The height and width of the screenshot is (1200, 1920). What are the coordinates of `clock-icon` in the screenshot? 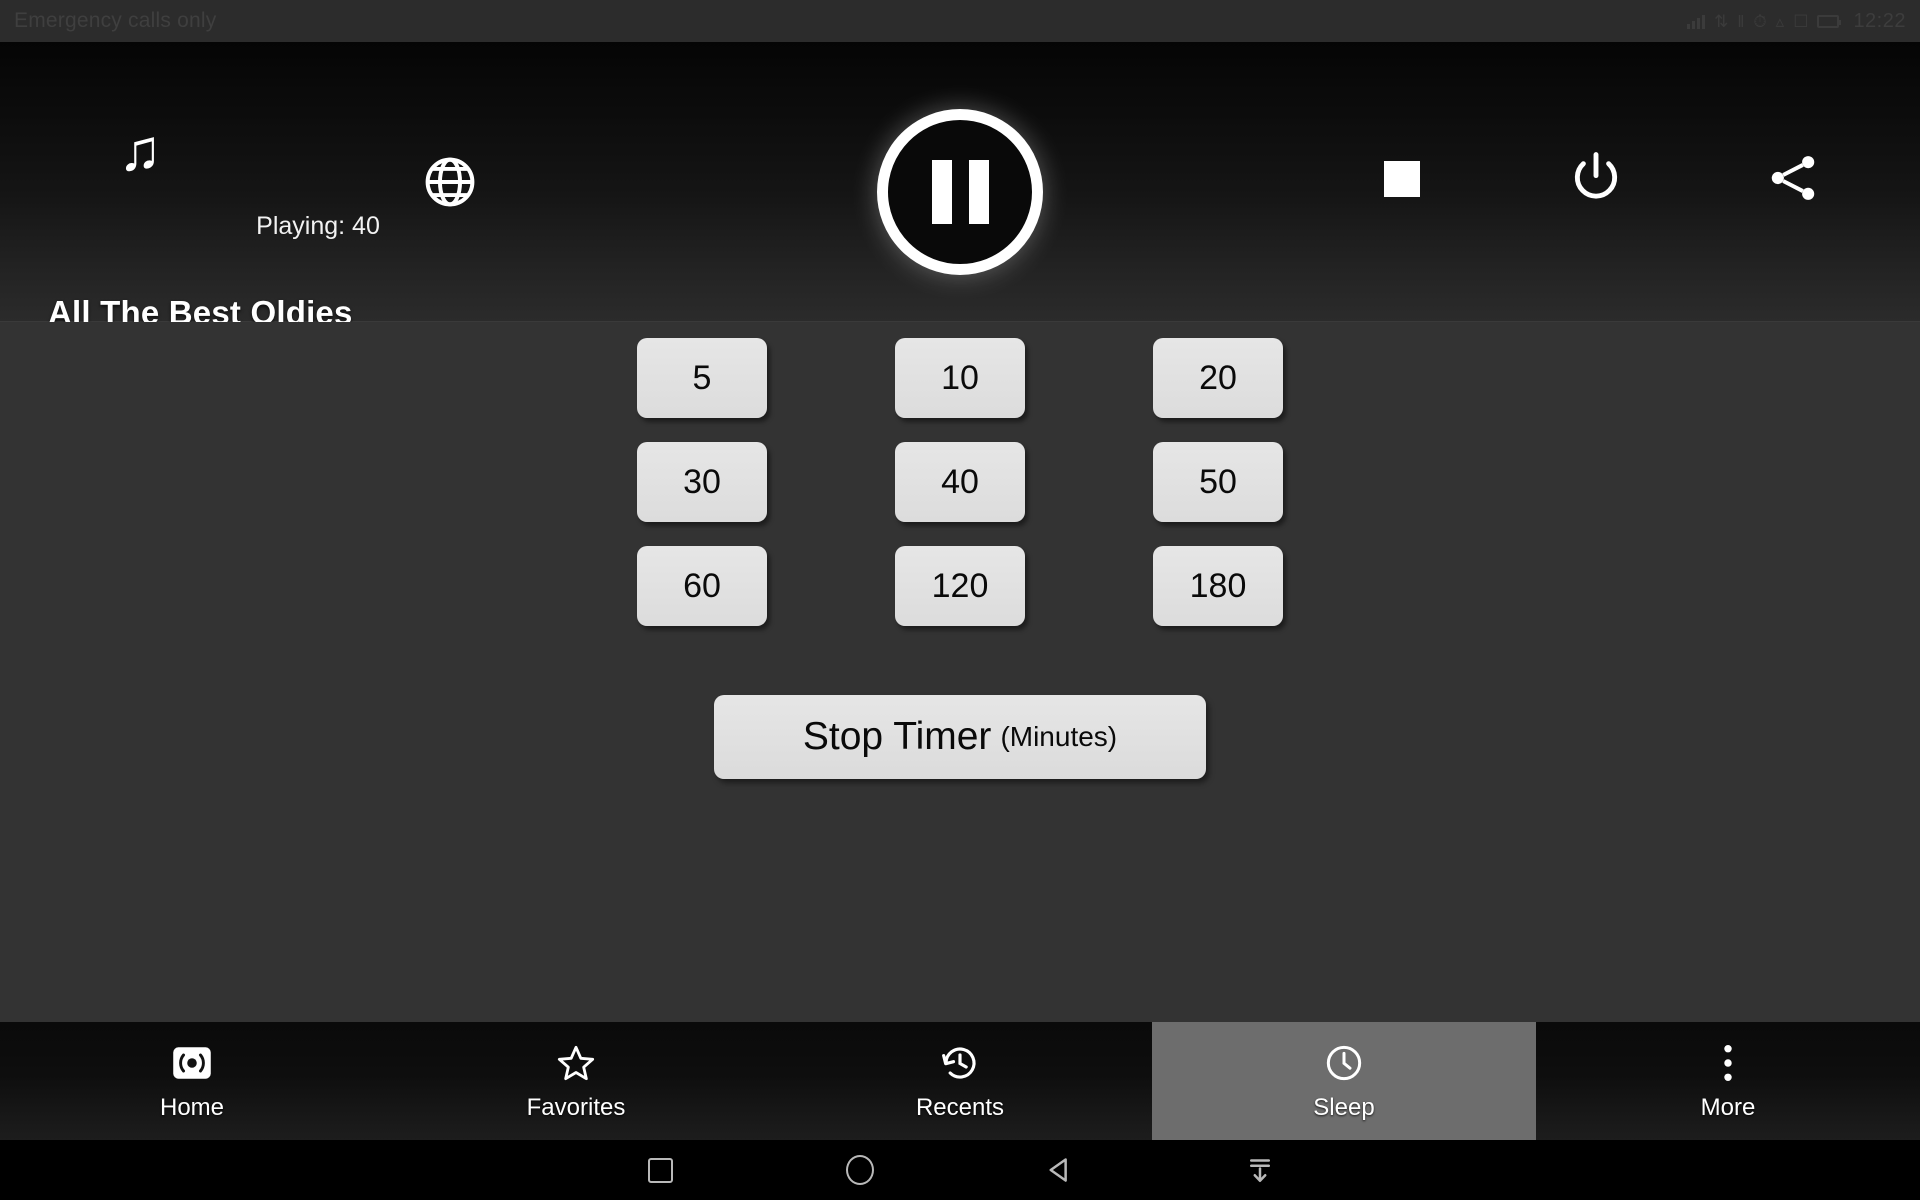 It's located at (1344, 1063).